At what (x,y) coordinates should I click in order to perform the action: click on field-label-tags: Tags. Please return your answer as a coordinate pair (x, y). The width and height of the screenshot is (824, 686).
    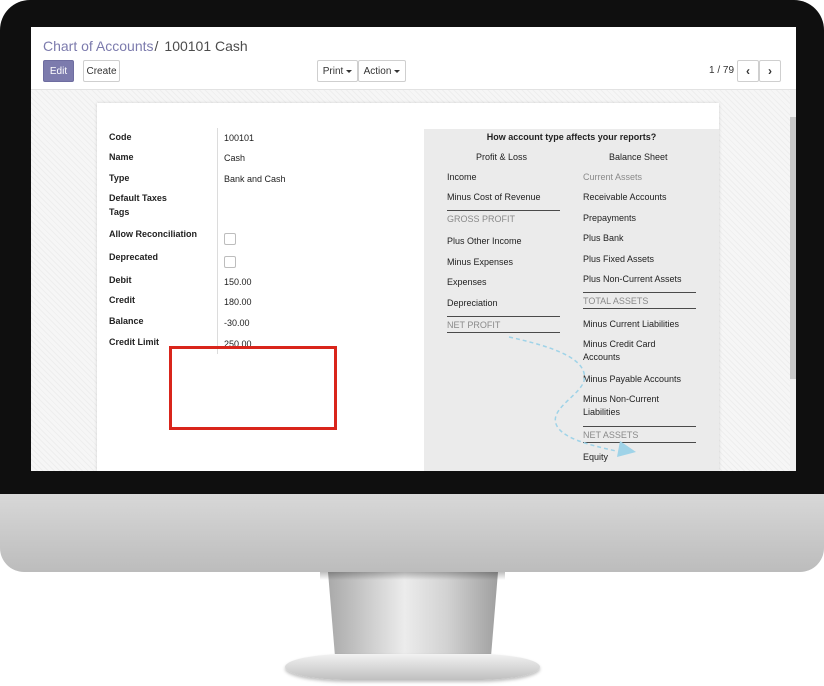
    Looking at the image, I should click on (119, 212).